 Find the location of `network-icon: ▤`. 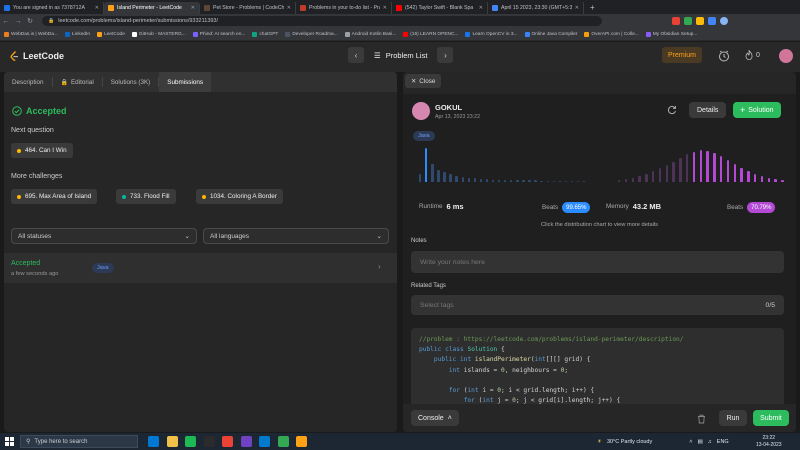

network-icon: ▤ is located at coordinates (699, 442).